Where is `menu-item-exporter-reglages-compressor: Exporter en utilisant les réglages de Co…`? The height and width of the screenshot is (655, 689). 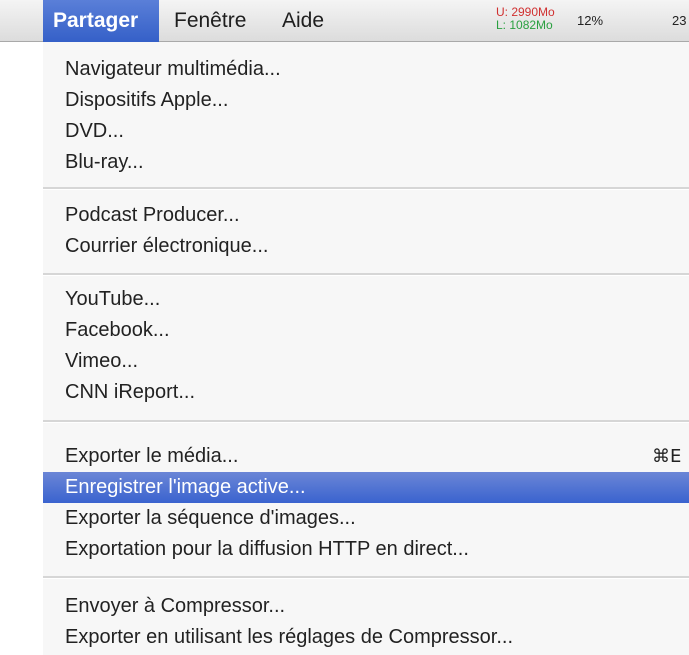
menu-item-exporter-reglages-compressor: Exporter en utilisant les réglages de Co… is located at coordinates (366, 637).